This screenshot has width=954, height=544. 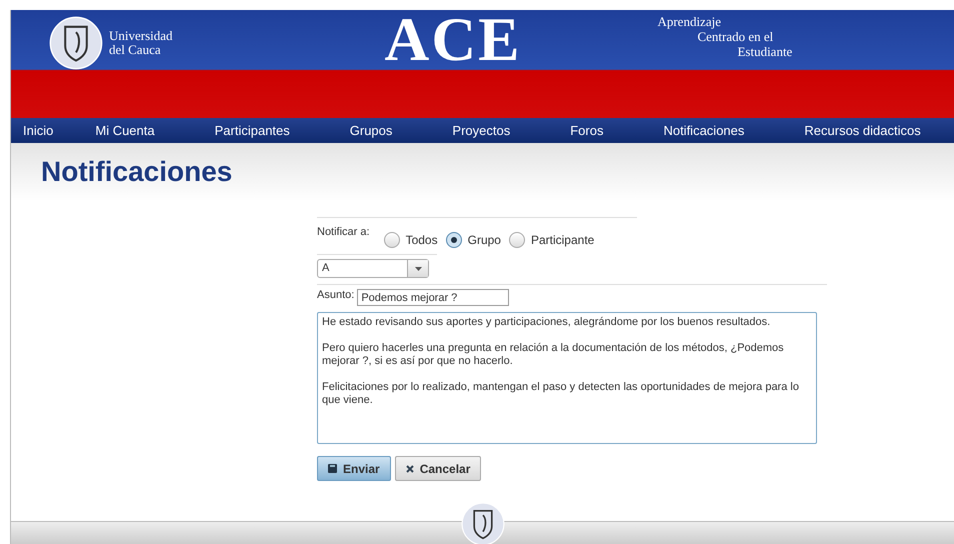 I want to click on crest-icon, so click(x=76, y=43).